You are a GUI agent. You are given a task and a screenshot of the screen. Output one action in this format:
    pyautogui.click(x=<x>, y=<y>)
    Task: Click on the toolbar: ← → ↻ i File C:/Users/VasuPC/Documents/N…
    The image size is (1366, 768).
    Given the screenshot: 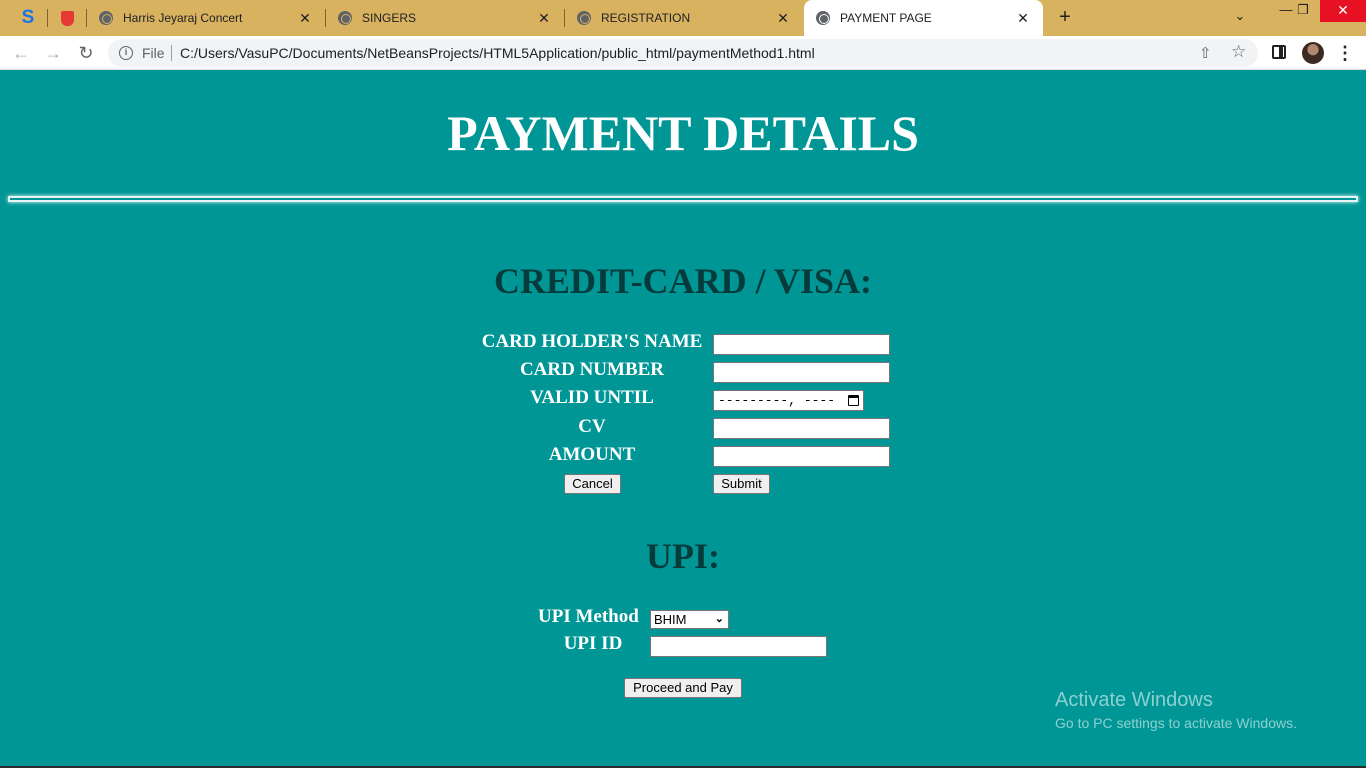 What is the action you would take?
    pyautogui.click(x=683, y=53)
    